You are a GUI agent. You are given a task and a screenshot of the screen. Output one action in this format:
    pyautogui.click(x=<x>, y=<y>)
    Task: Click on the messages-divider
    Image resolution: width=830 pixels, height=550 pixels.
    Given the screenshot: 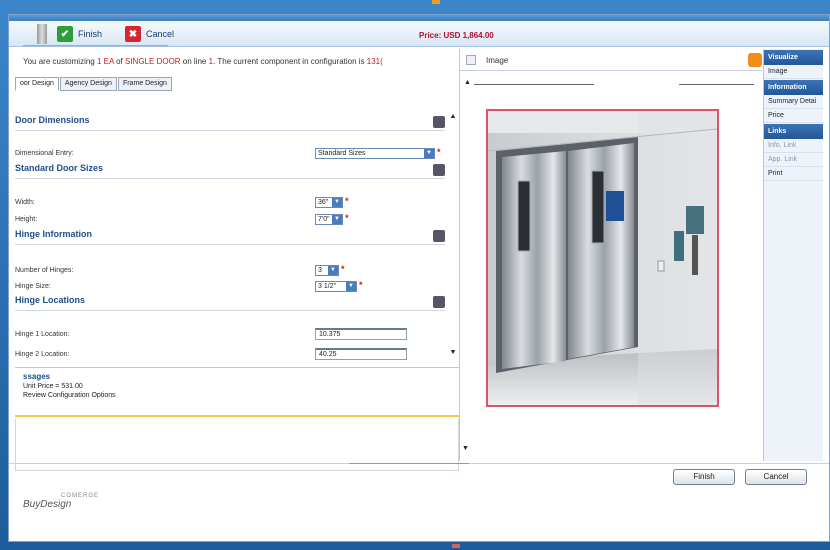 What is the action you would take?
    pyautogui.click(x=237, y=416)
    